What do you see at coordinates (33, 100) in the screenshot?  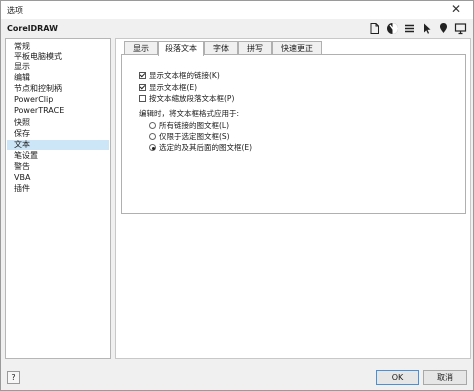 I see `tree-item-powerclip: PowerClip` at bounding box center [33, 100].